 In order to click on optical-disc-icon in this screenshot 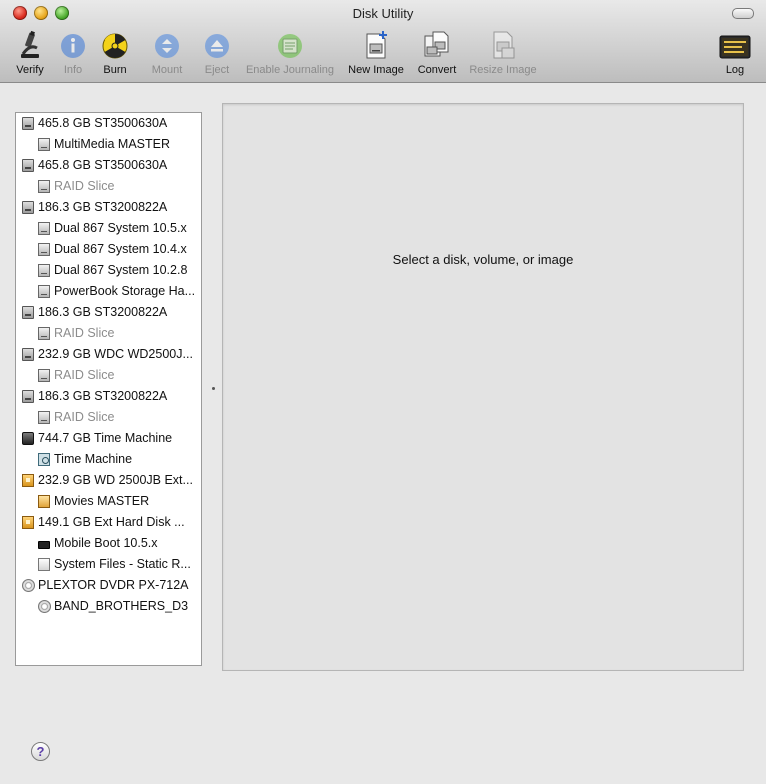, I will do `click(44, 606)`.